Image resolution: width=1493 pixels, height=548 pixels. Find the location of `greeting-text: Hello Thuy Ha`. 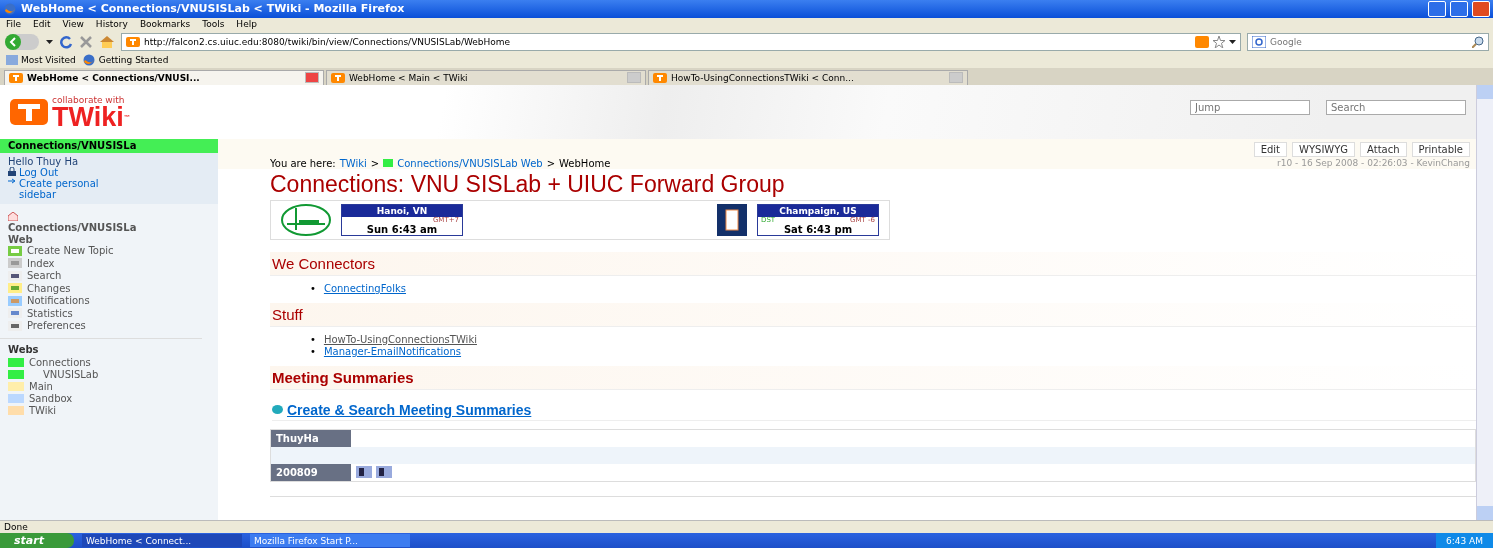

greeting-text: Hello Thuy Ha is located at coordinates (44, 161).